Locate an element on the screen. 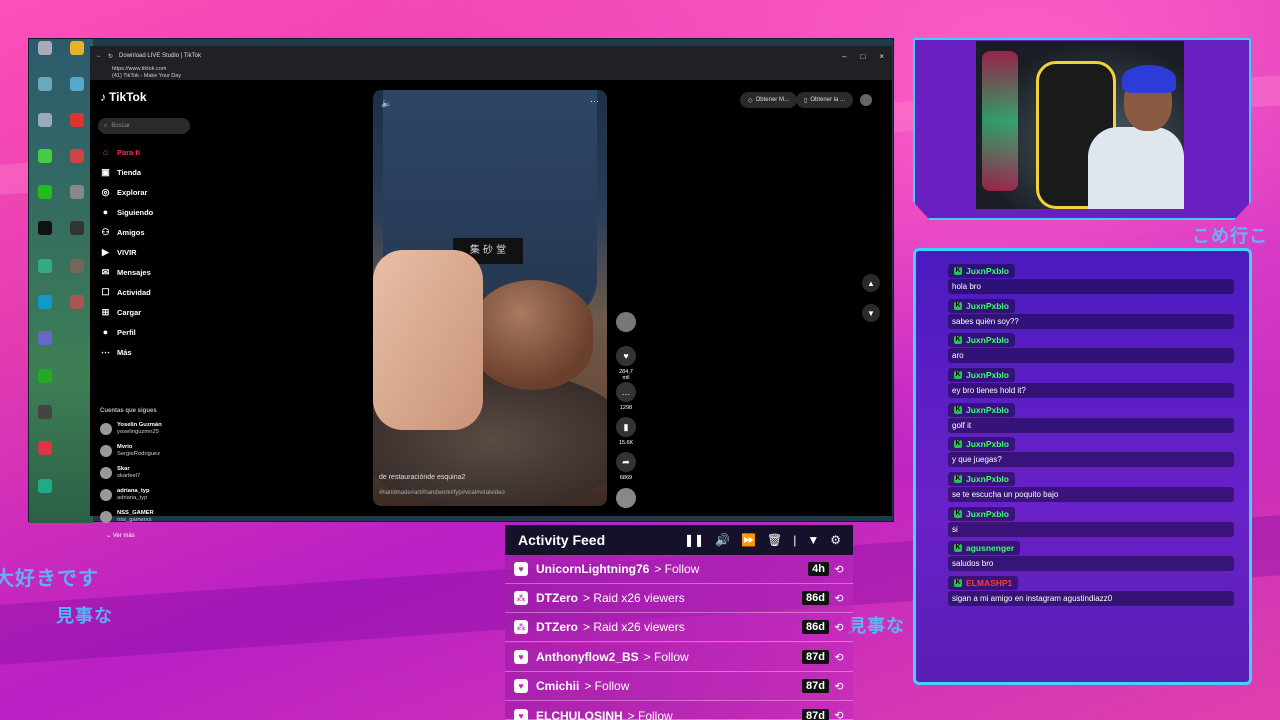 Image resolution: width=1280 pixels, height=720 pixels. creator-avatar-button is located at coordinates (626, 322).